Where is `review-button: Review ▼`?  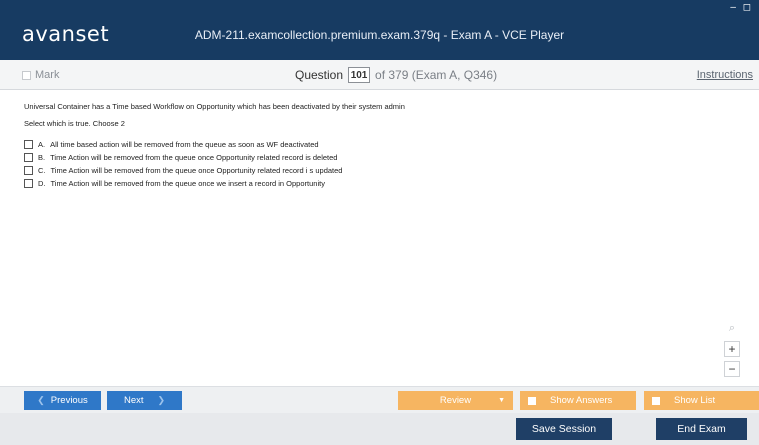 review-button: Review ▼ is located at coordinates (455, 400).